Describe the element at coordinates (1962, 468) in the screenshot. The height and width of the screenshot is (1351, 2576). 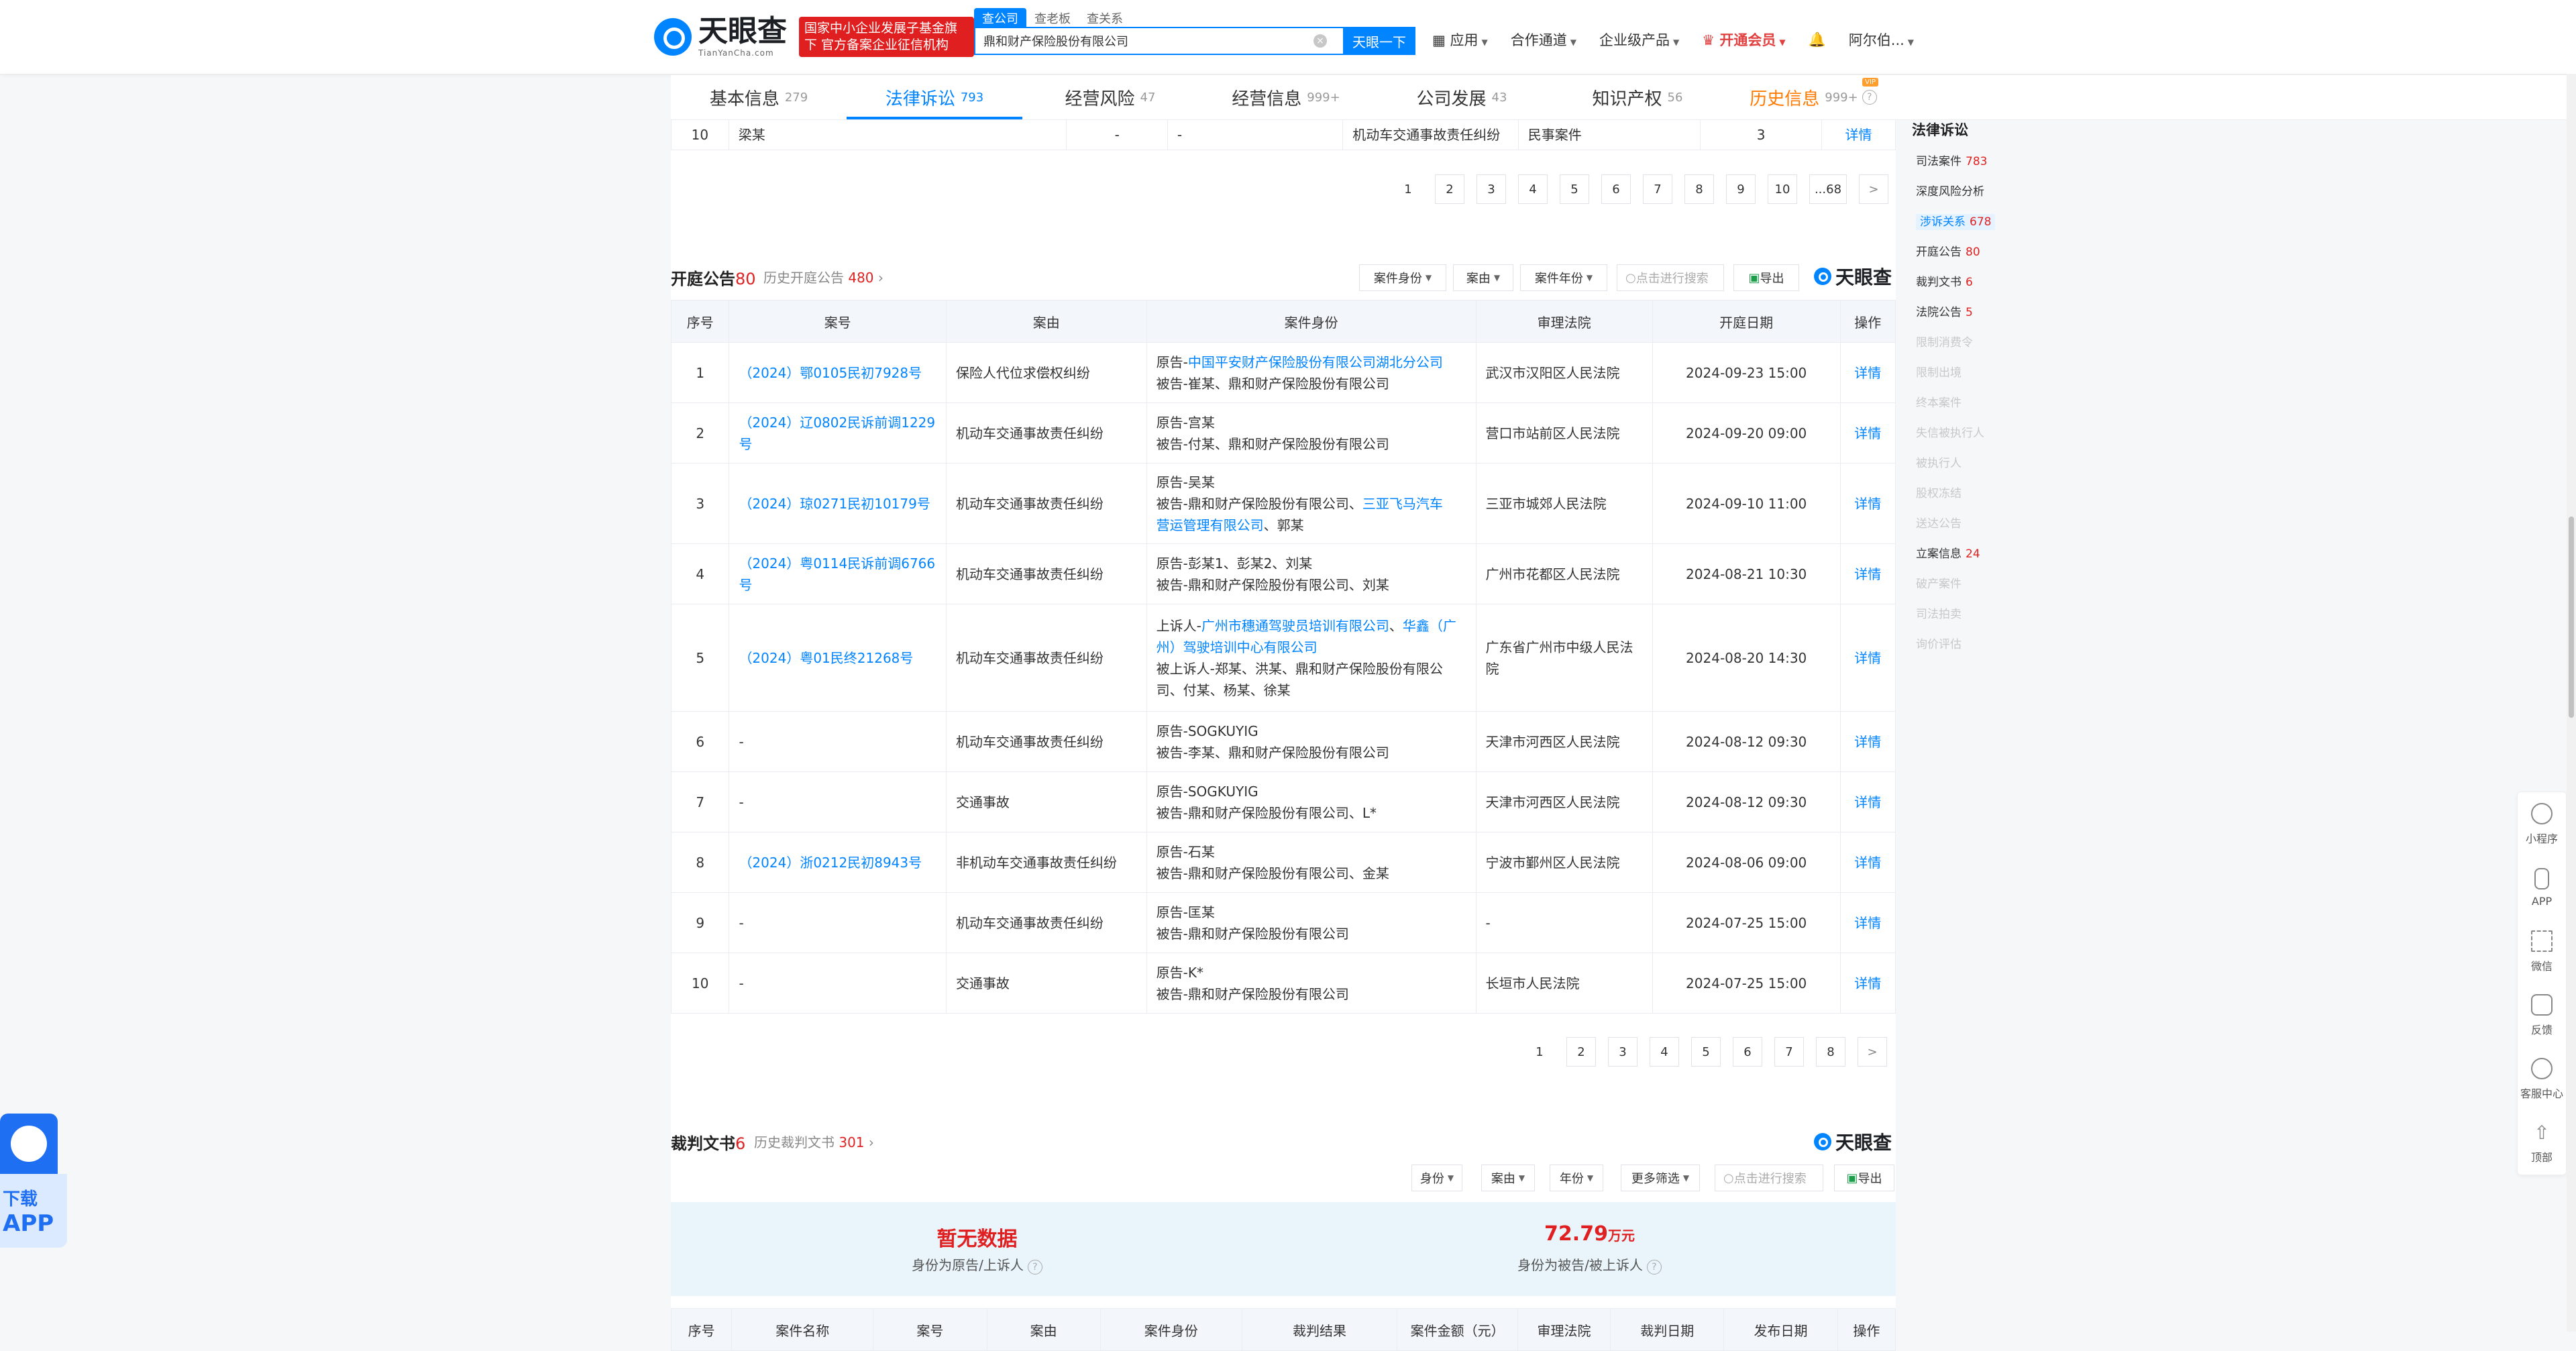
I see `sidebar-item: 被执行人` at that location.